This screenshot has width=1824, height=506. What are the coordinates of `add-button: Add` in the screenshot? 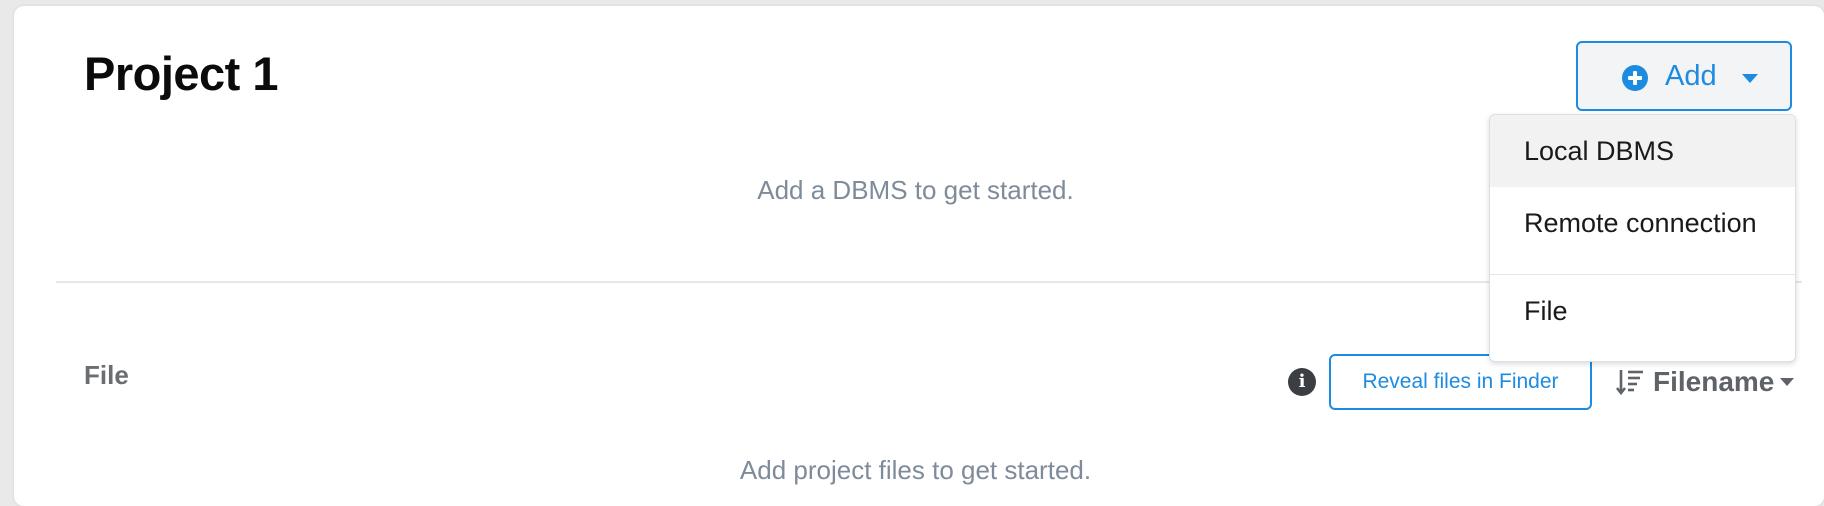 It's located at (1684, 76).